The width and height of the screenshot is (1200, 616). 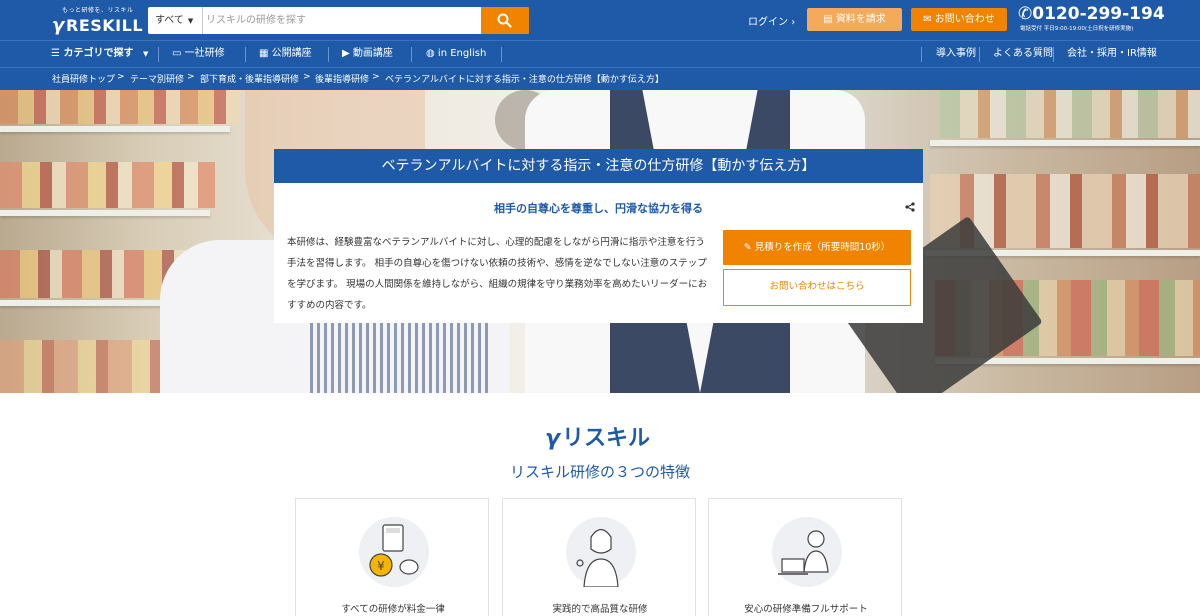 I want to click on logo-text: RESKILL, so click(x=105, y=25).